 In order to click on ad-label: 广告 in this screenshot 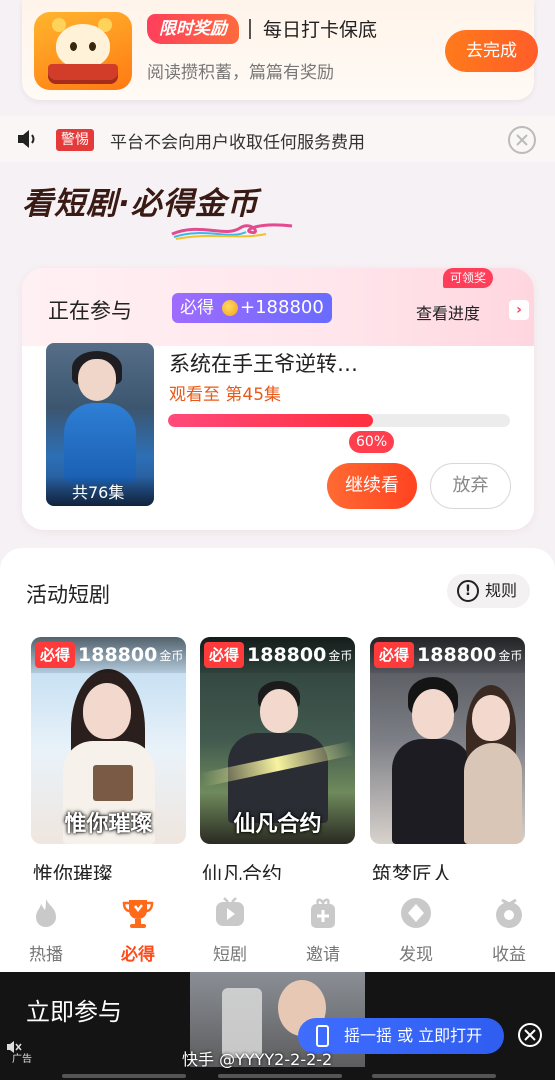, I will do `click(22, 1059)`.